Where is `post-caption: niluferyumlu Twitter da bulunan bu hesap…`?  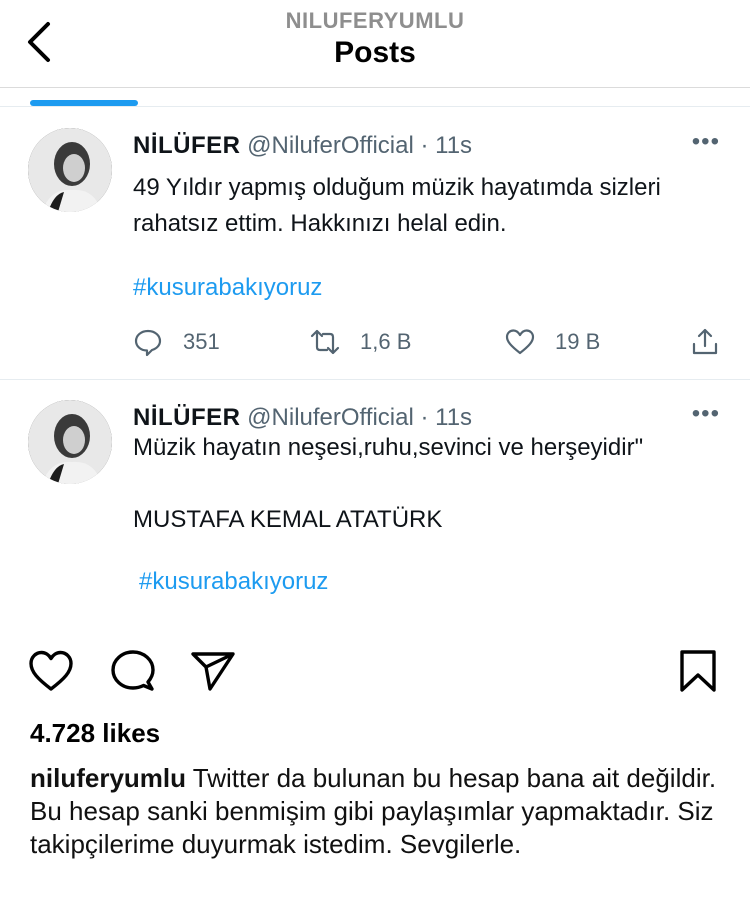
post-caption: niluferyumlu Twitter da bulunan bu hesap… is located at coordinates (375, 811).